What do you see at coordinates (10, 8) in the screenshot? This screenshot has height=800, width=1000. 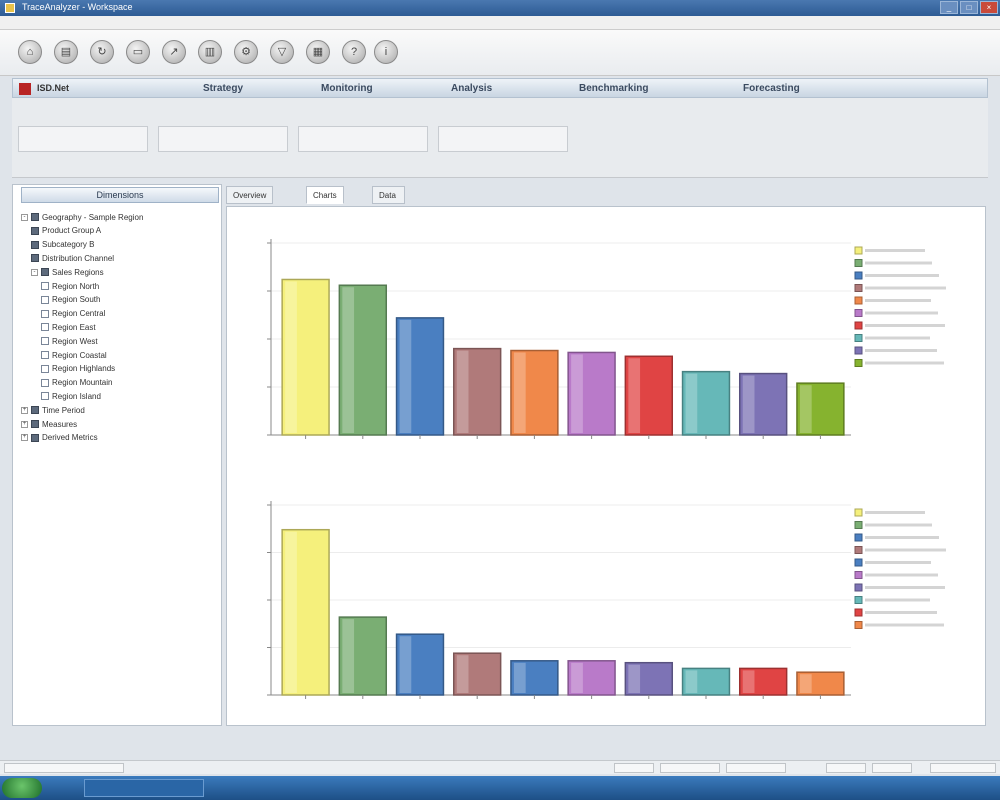 I see `app-icon` at bounding box center [10, 8].